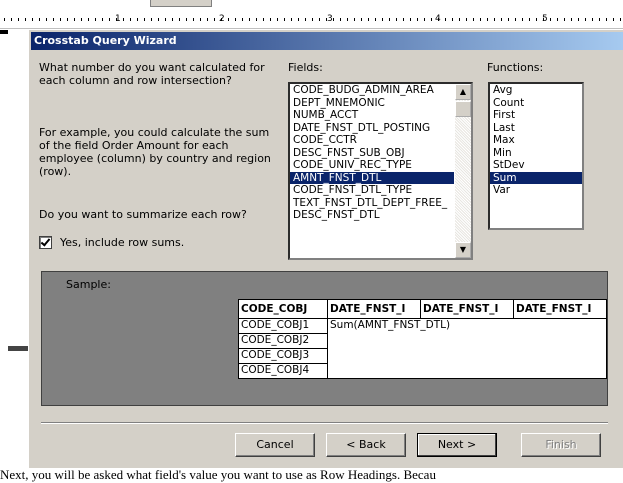  Describe the element at coordinates (283, 356) in the screenshot. I see `sample-row-heading: CODE_COBJ3` at that location.